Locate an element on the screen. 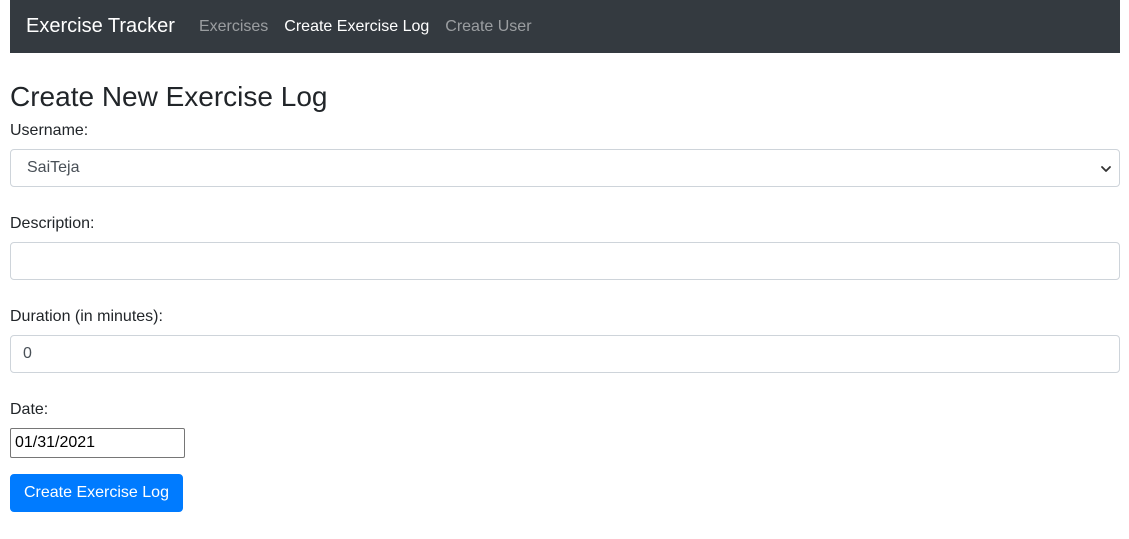 This screenshot has width=1129, height=539. username-selected-value: SaiTeja is located at coordinates (53, 167).